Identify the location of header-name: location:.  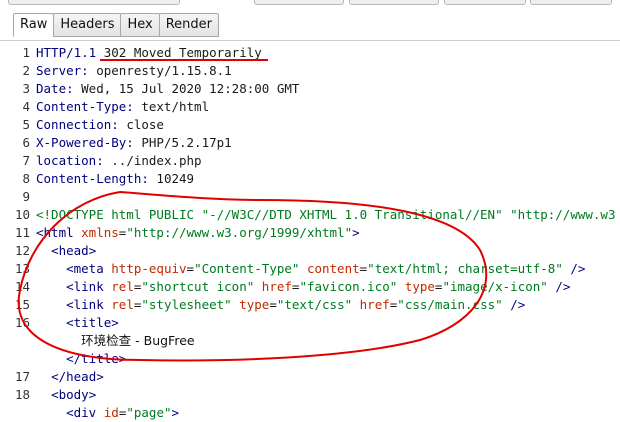
(74, 160).